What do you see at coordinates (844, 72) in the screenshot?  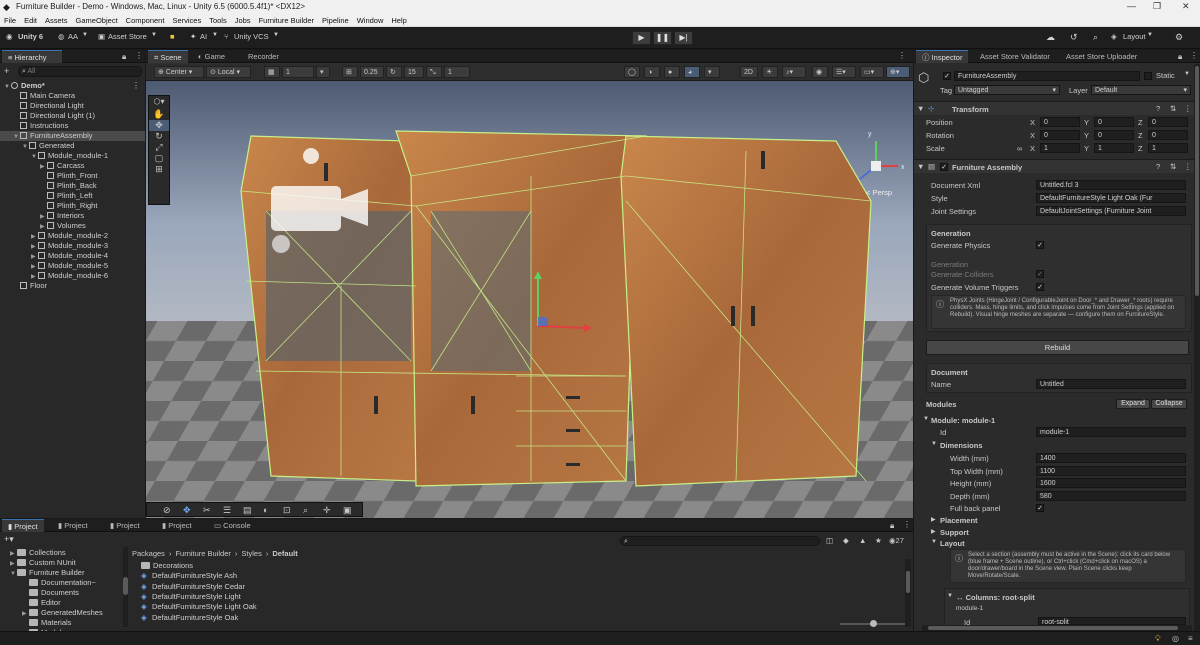 I see `effects-icon: ☰▾` at bounding box center [844, 72].